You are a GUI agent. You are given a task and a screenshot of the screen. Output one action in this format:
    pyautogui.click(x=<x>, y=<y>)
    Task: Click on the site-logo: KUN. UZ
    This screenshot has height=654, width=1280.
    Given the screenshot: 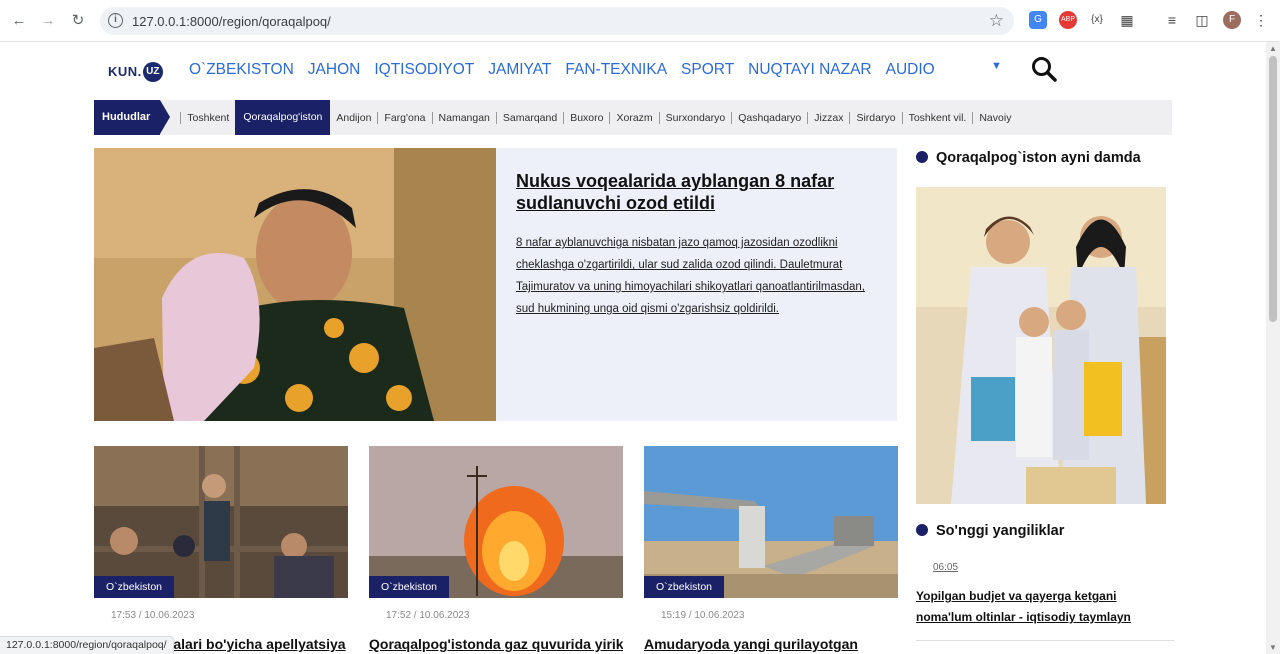 What is the action you would take?
    pyautogui.click(x=135, y=72)
    